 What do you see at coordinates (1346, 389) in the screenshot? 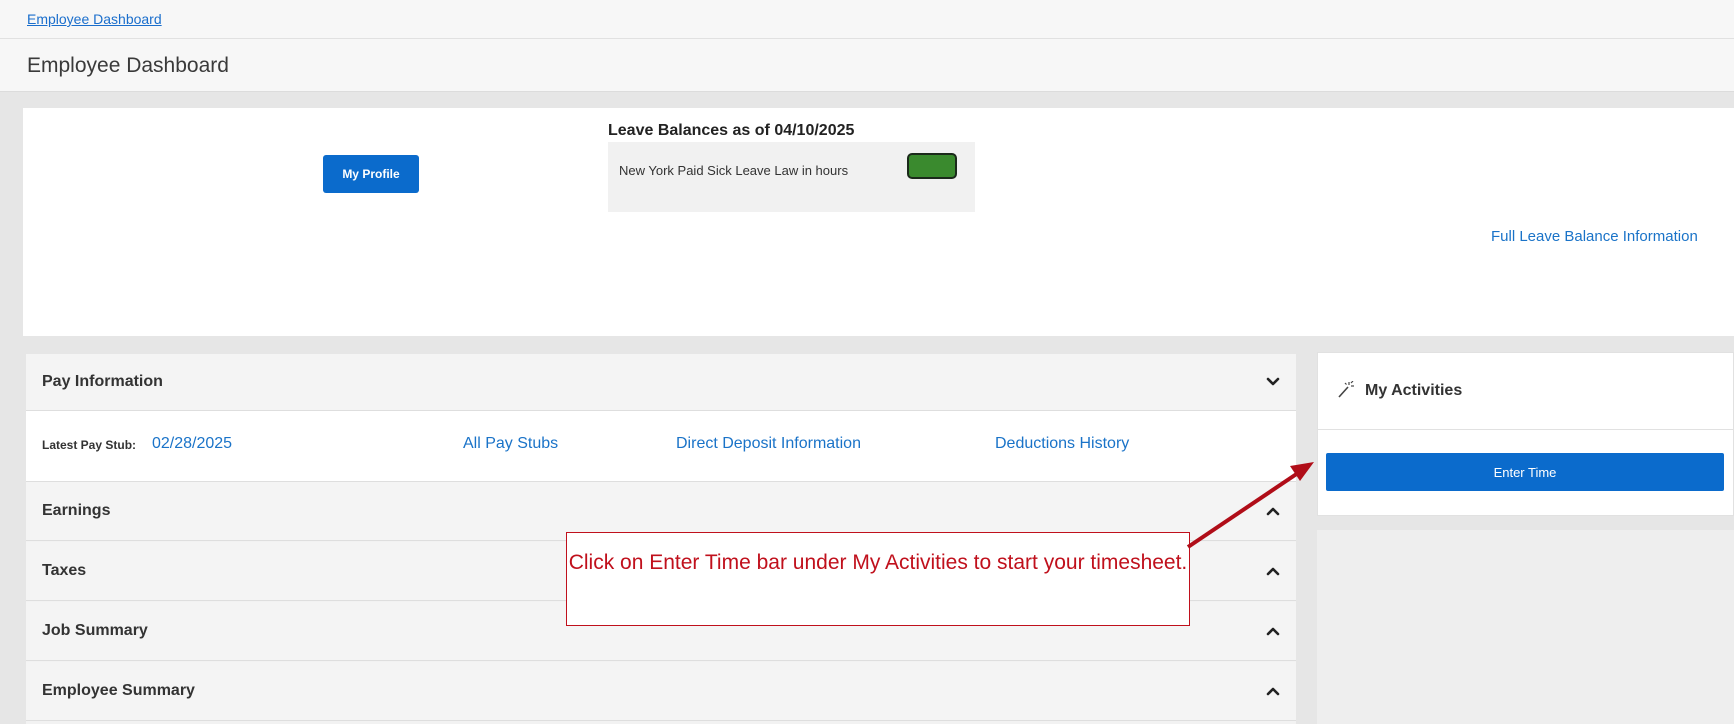
I see `magic-wand-icon` at bounding box center [1346, 389].